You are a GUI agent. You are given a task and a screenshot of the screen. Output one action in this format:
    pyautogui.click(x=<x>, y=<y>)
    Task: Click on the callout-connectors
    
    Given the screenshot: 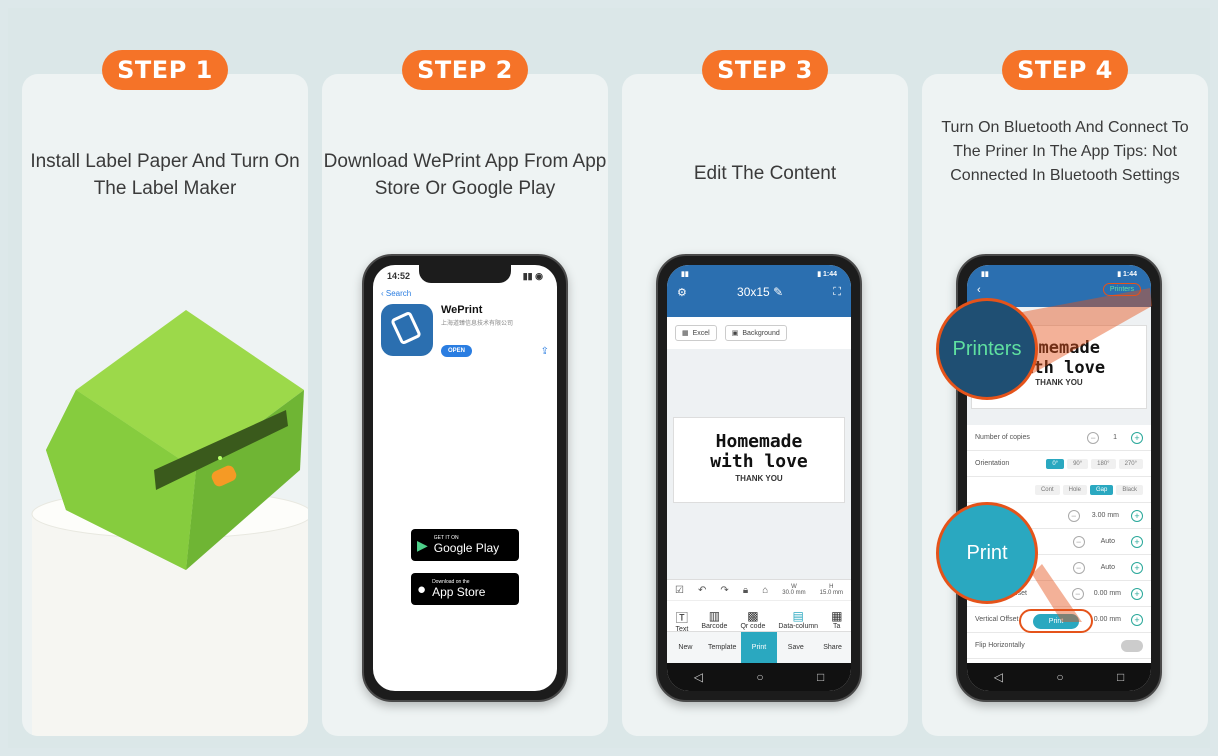 What is the action you would take?
    pyautogui.click(x=1087, y=455)
    